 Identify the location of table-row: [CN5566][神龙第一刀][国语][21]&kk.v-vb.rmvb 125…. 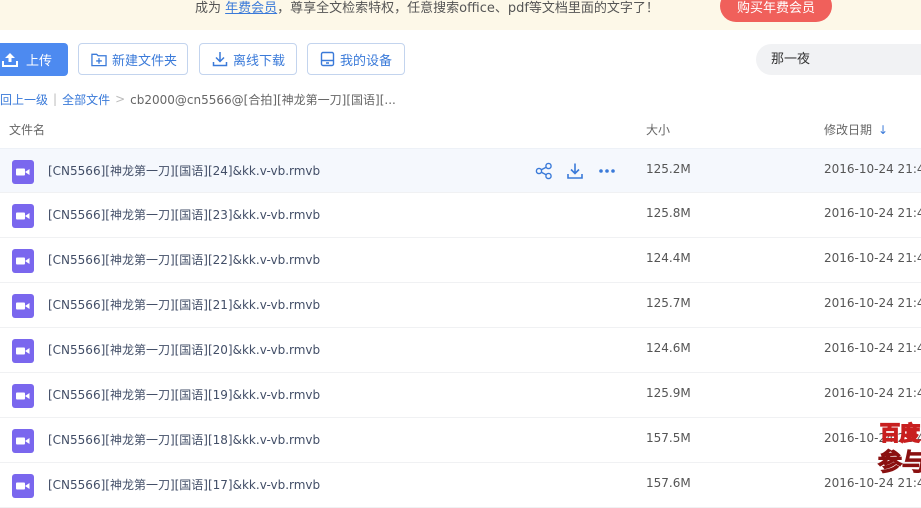
(460, 305).